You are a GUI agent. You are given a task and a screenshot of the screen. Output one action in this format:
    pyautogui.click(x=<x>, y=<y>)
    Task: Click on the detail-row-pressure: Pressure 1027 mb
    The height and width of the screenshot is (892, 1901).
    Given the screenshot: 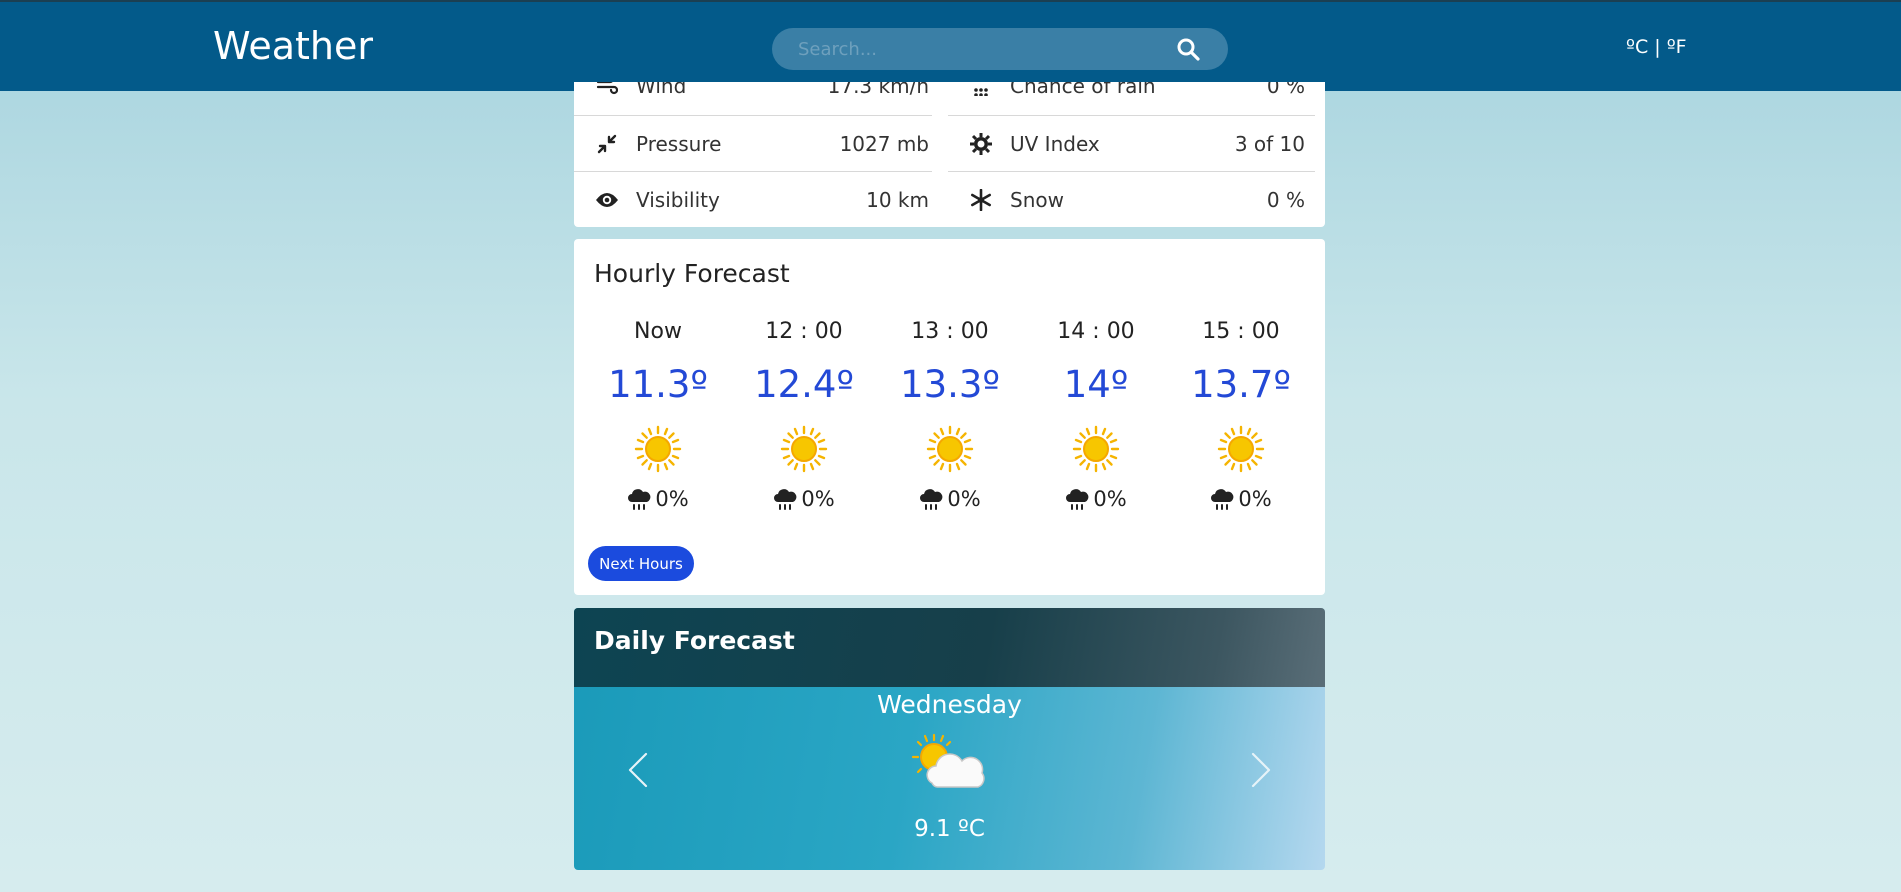 What is the action you would take?
    pyautogui.click(x=761, y=144)
    